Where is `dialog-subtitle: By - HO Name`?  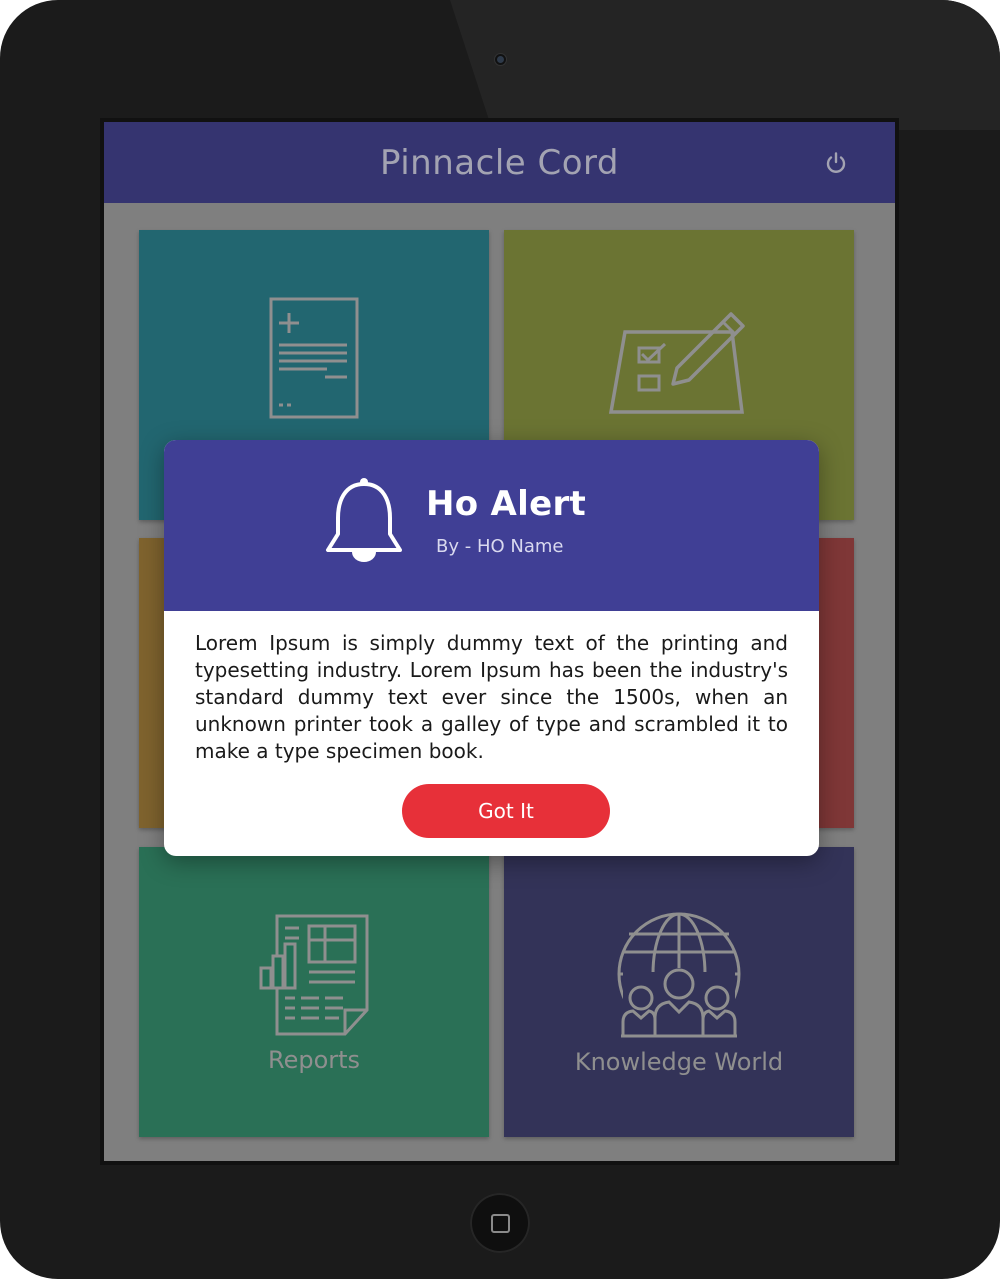 dialog-subtitle: By - HO Name is located at coordinates (500, 546).